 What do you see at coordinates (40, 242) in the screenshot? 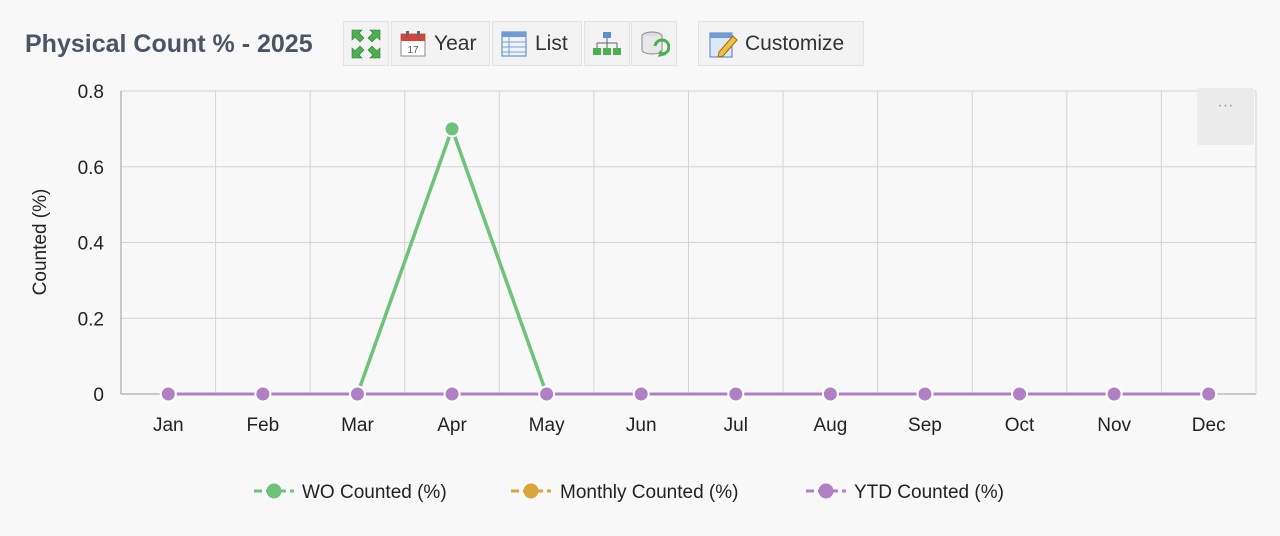
I see `y-axis-title: Counted (%)` at bounding box center [40, 242].